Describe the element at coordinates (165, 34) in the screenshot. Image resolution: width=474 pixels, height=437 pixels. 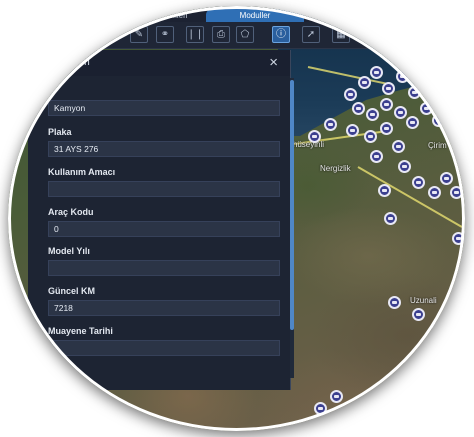
I see `link-icon: ⚭` at that location.